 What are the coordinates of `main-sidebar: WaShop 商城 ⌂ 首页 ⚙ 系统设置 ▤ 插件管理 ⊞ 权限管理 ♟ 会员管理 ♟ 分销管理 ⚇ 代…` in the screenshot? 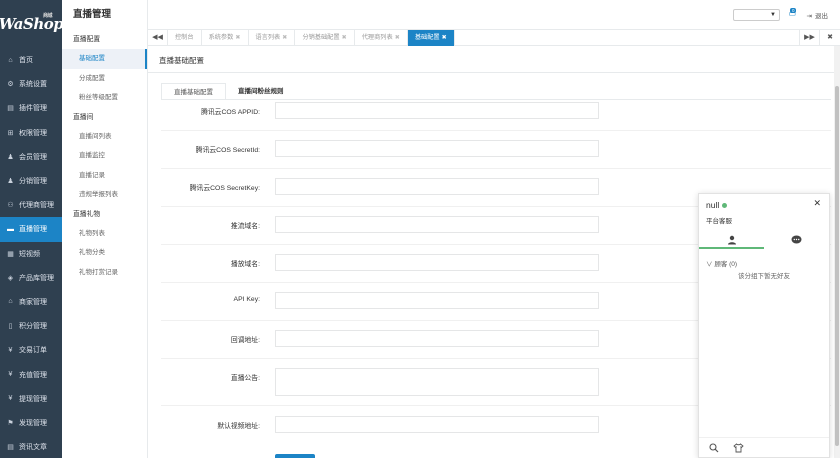 It's located at (32, 229).